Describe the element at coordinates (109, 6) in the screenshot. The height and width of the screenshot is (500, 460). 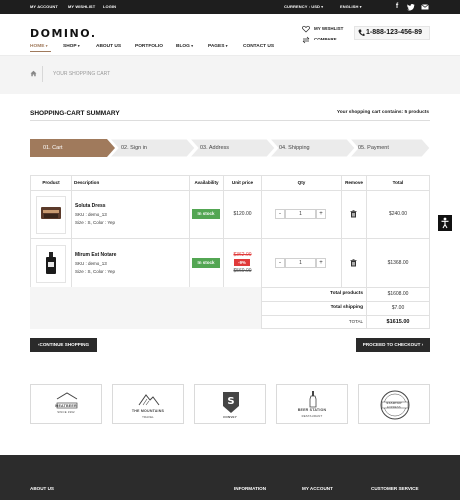
I see `login-link: LOGIN` at that location.